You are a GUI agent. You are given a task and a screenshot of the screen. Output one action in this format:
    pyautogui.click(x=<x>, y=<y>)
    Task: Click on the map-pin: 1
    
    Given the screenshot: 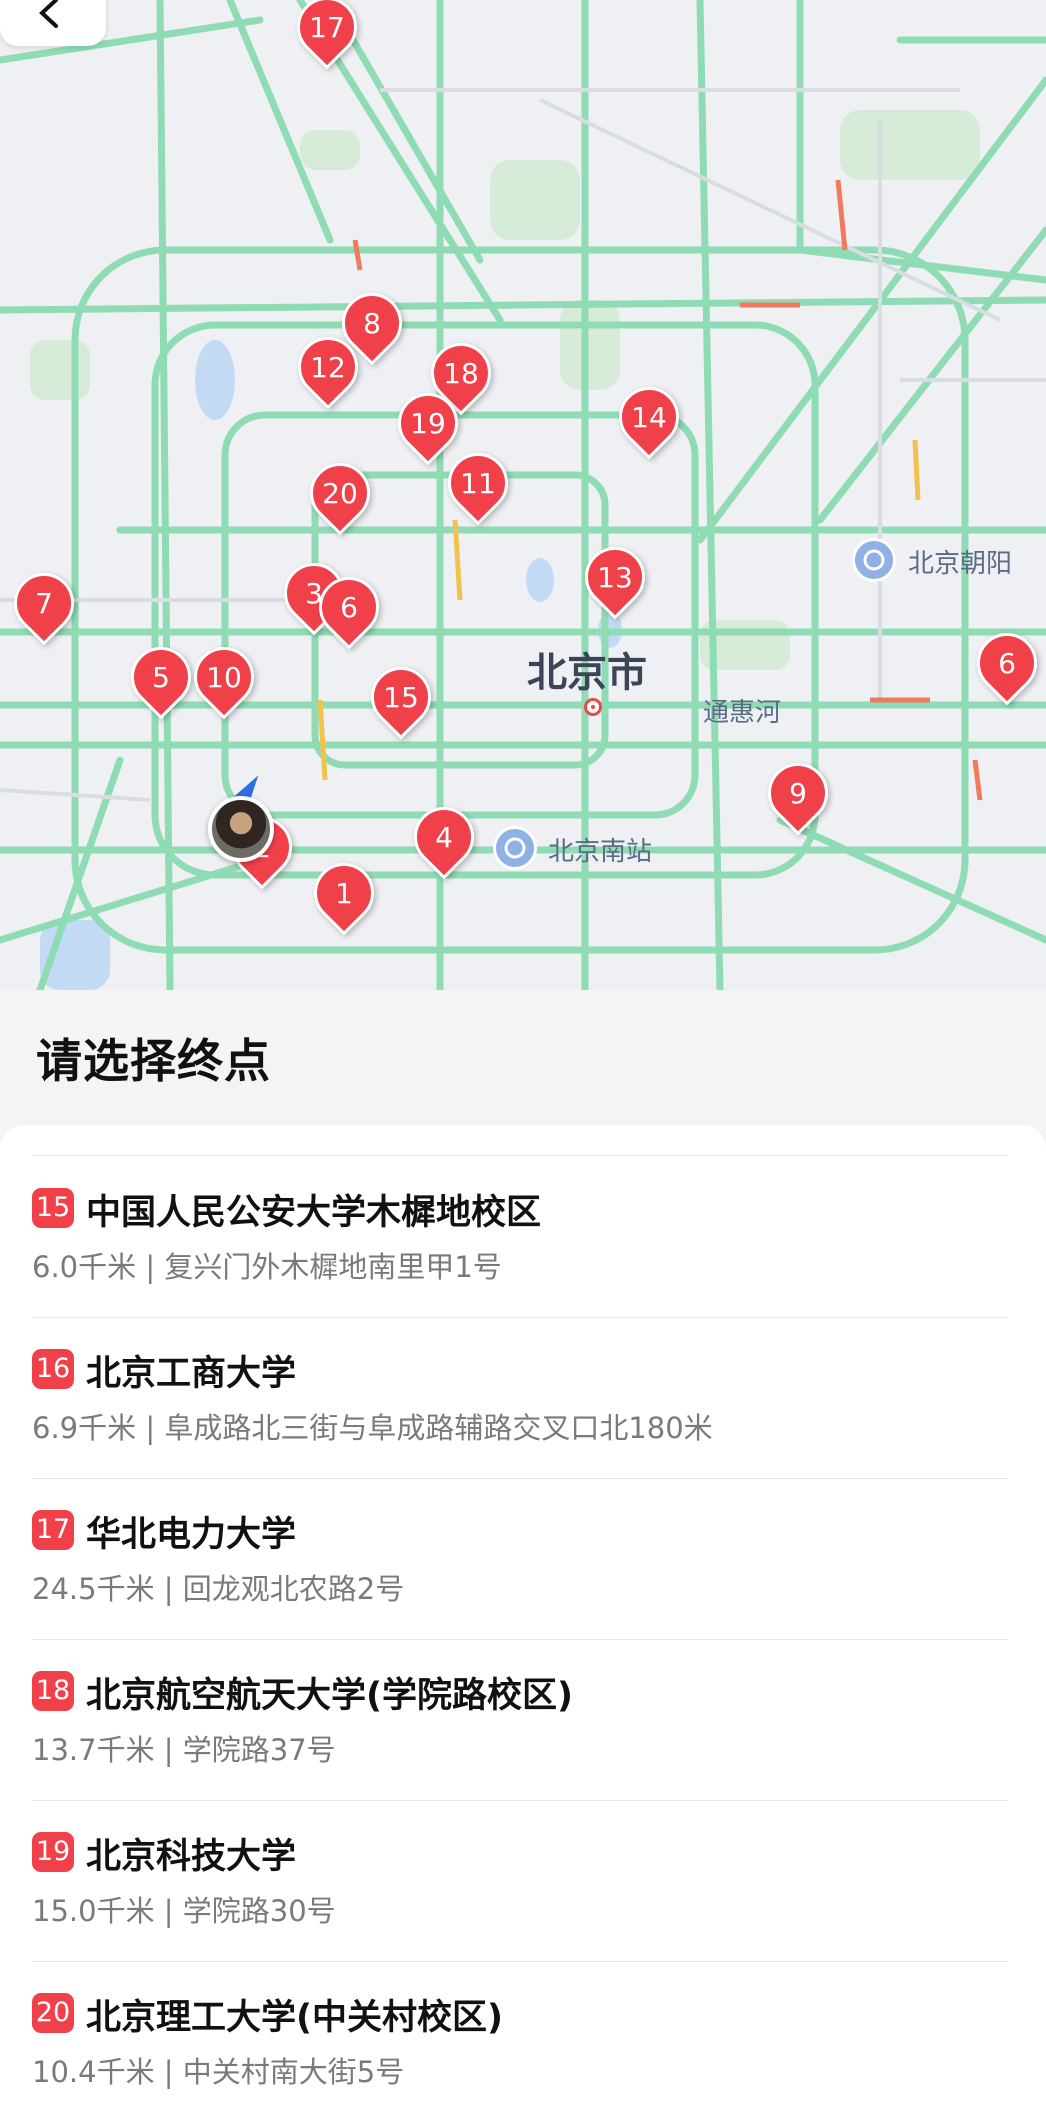 What is the action you would take?
    pyautogui.click(x=344, y=893)
    